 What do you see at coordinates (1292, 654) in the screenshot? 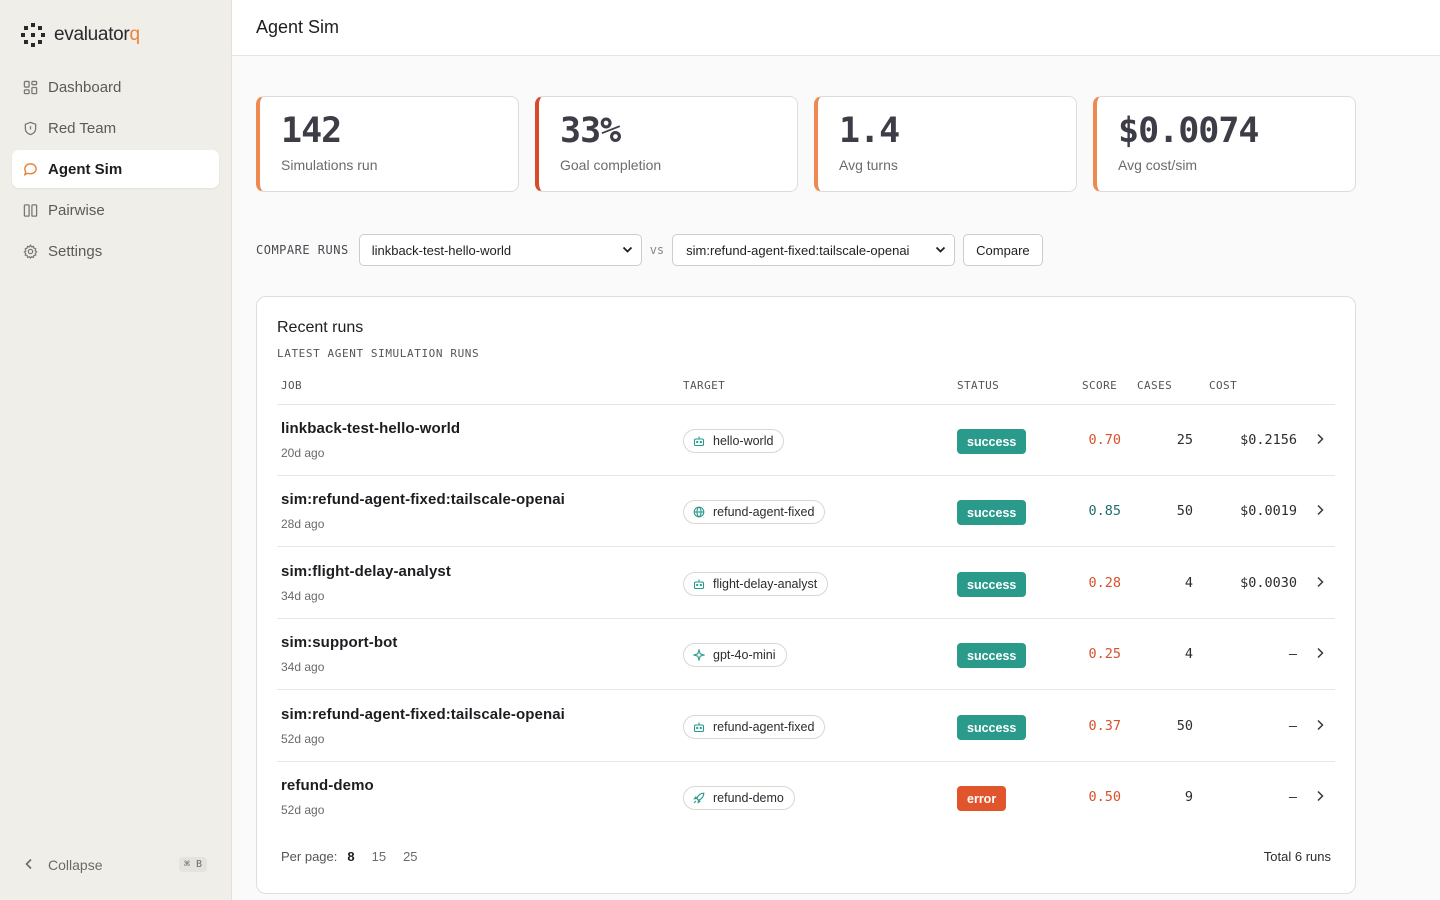
I see `cost-value: —` at bounding box center [1292, 654].